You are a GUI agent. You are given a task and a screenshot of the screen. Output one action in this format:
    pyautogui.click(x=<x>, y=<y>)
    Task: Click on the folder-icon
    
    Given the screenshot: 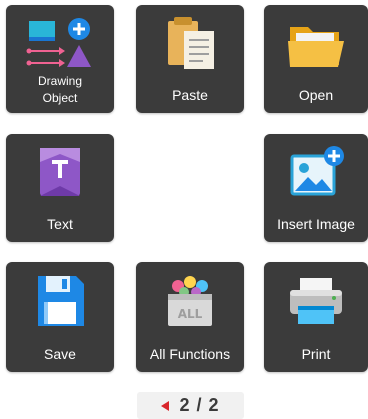 What is the action you would take?
    pyautogui.click(x=316, y=44)
    